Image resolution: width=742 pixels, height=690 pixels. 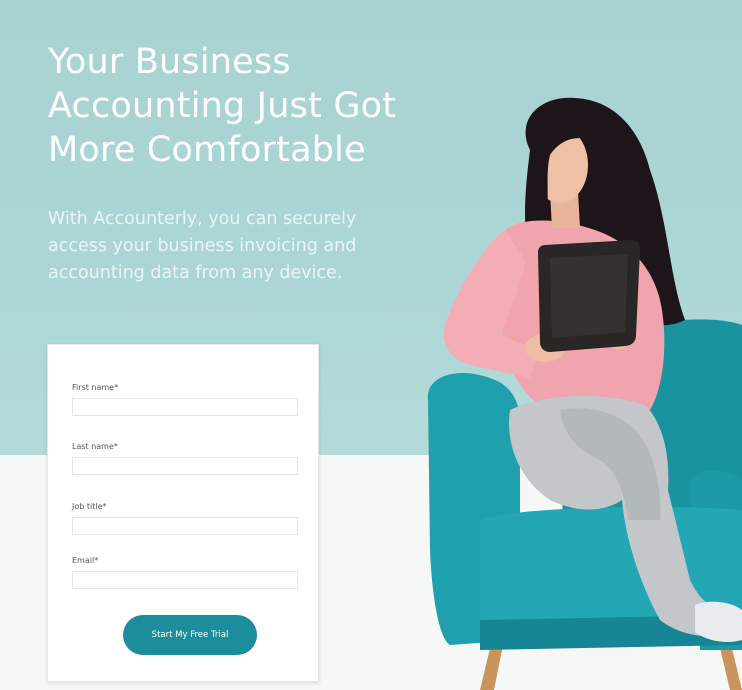 I want to click on email-field-group: Email*, so click(x=185, y=572).